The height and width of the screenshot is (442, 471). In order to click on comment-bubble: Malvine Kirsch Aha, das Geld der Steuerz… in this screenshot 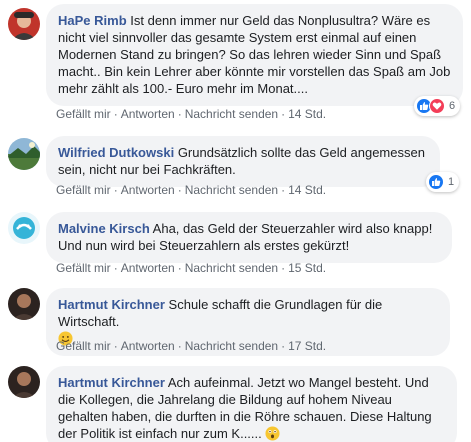, I will do `click(249, 237)`.